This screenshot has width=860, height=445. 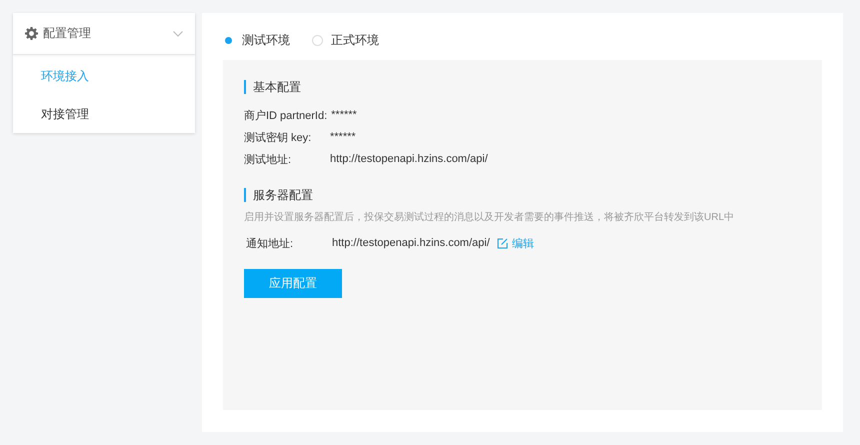 I want to click on section-title: 基本配置, so click(x=522, y=87).